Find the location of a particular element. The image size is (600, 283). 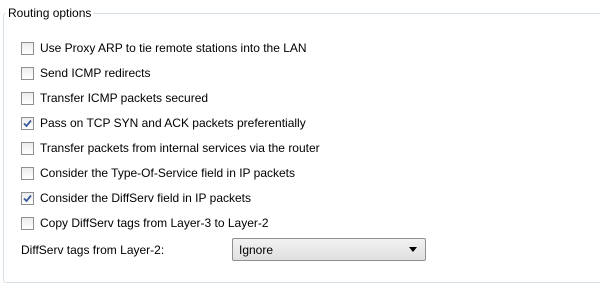

diffserv-layer2-value: Ignore is located at coordinates (256, 249).